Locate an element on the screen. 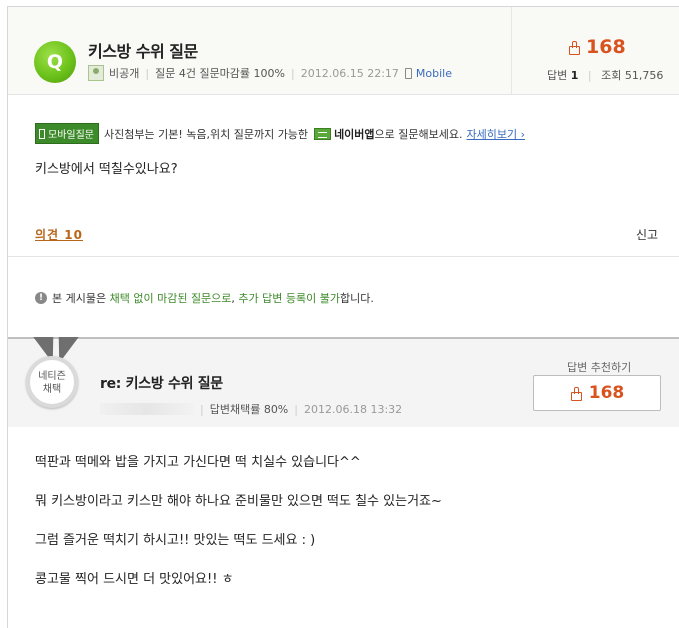 Image resolution: width=679 pixels, height=628 pixels. answerer-name-blurred is located at coordinates (147, 409).